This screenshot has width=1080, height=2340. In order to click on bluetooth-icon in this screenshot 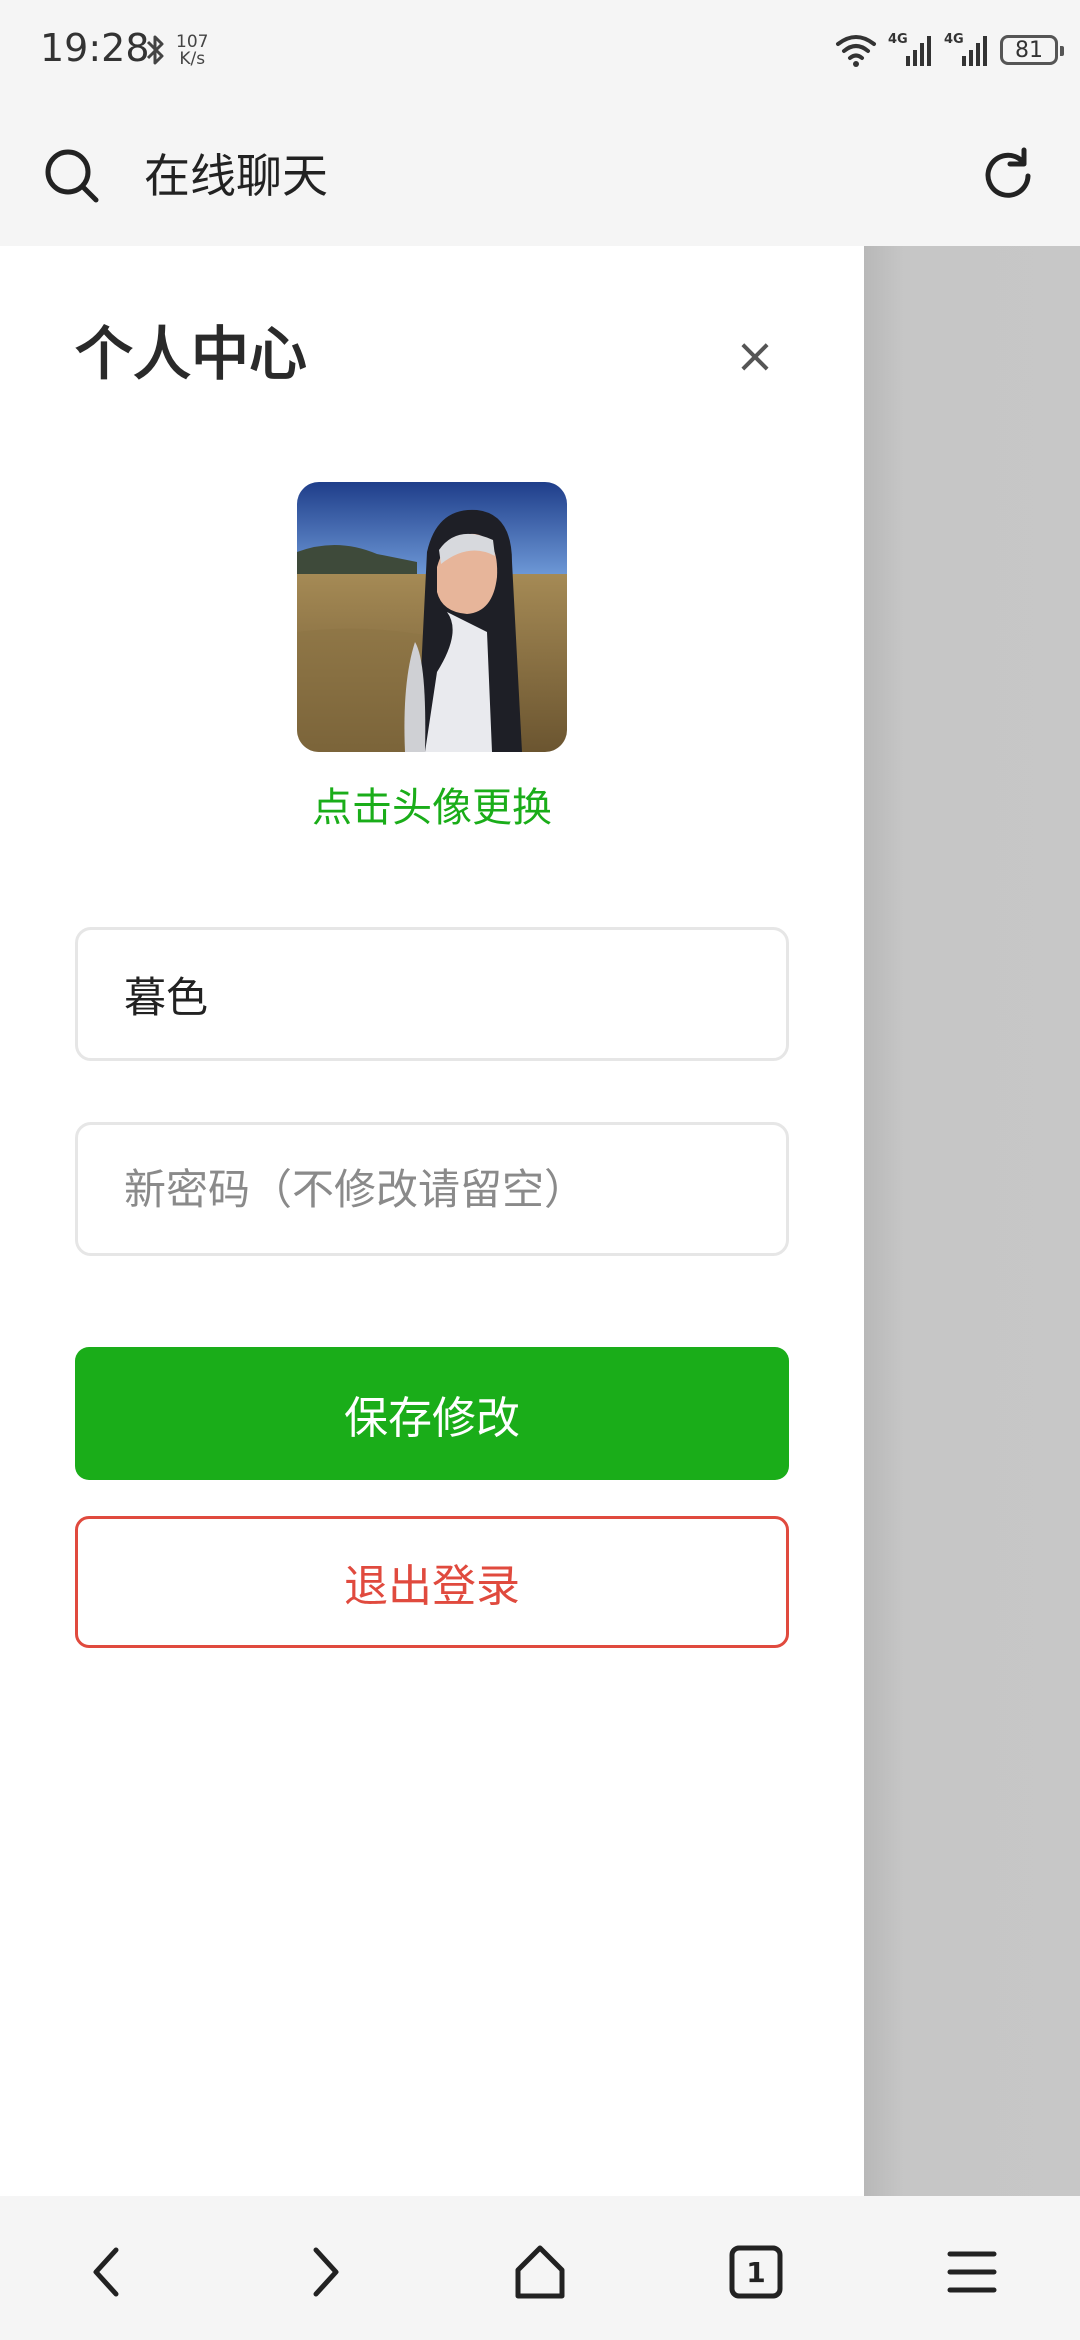, I will do `click(155, 50)`.